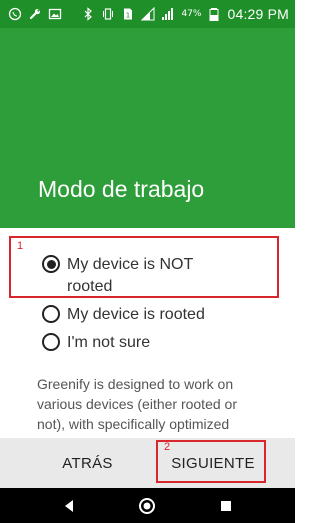 The width and height of the screenshot is (320, 523). Describe the element at coordinates (55, 14) in the screenshot. I see `image-icon` at that location.